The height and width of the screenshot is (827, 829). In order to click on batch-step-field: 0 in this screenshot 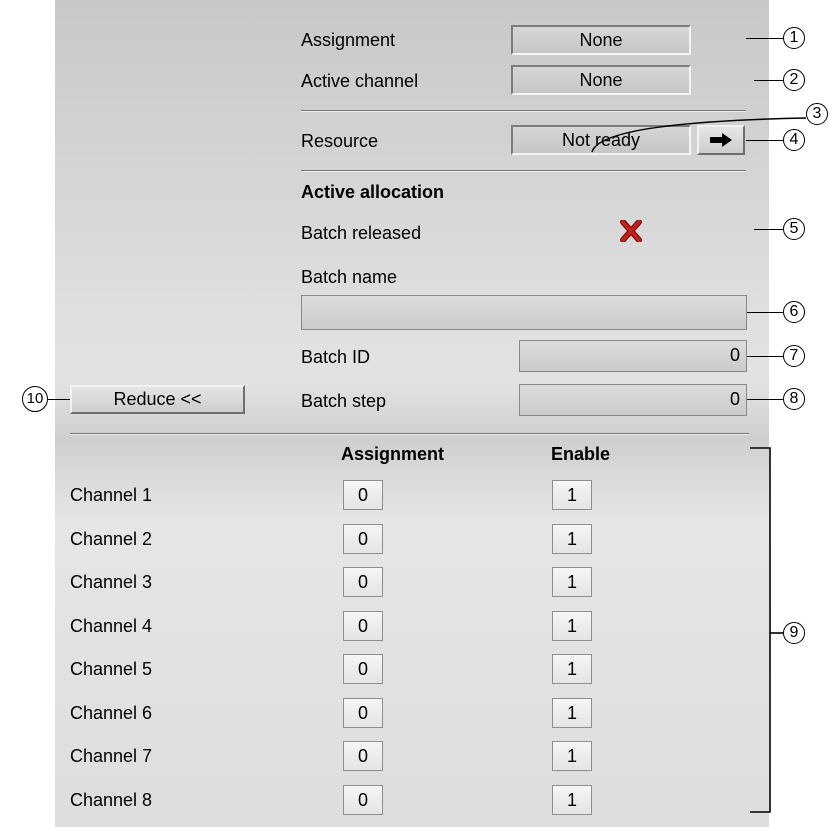, I will do `click(633, 400)`.